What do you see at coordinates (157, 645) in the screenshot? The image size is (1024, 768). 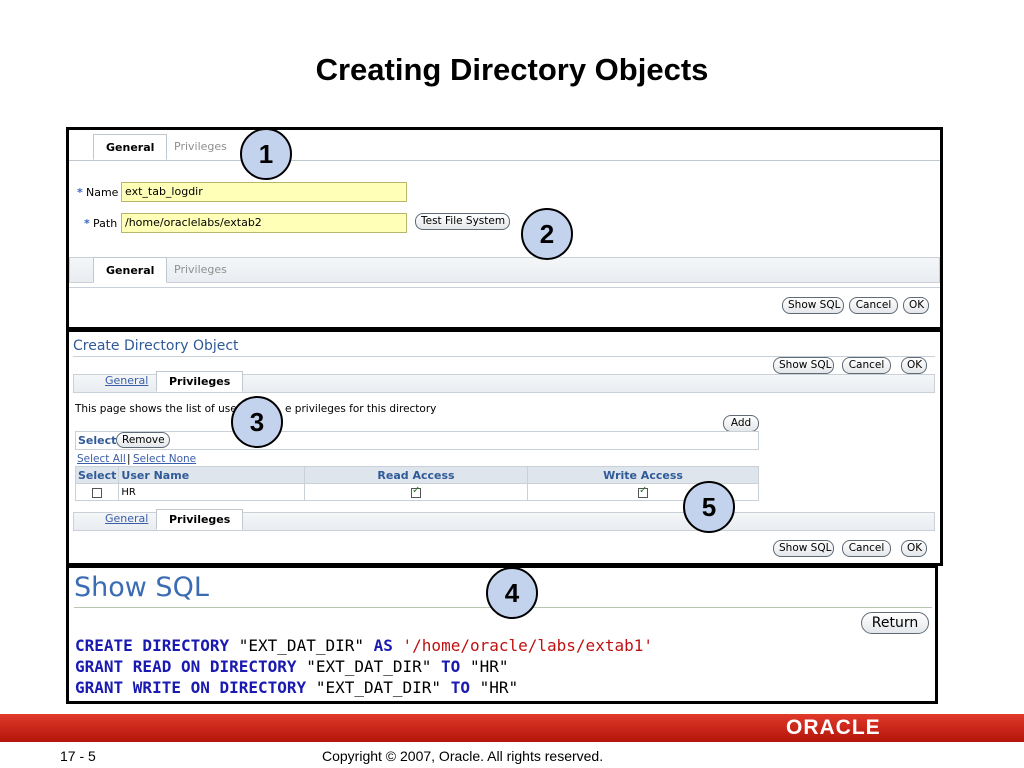 I see `sql-token: CREATE DIRECTORY` at bounding box center [157, 645].